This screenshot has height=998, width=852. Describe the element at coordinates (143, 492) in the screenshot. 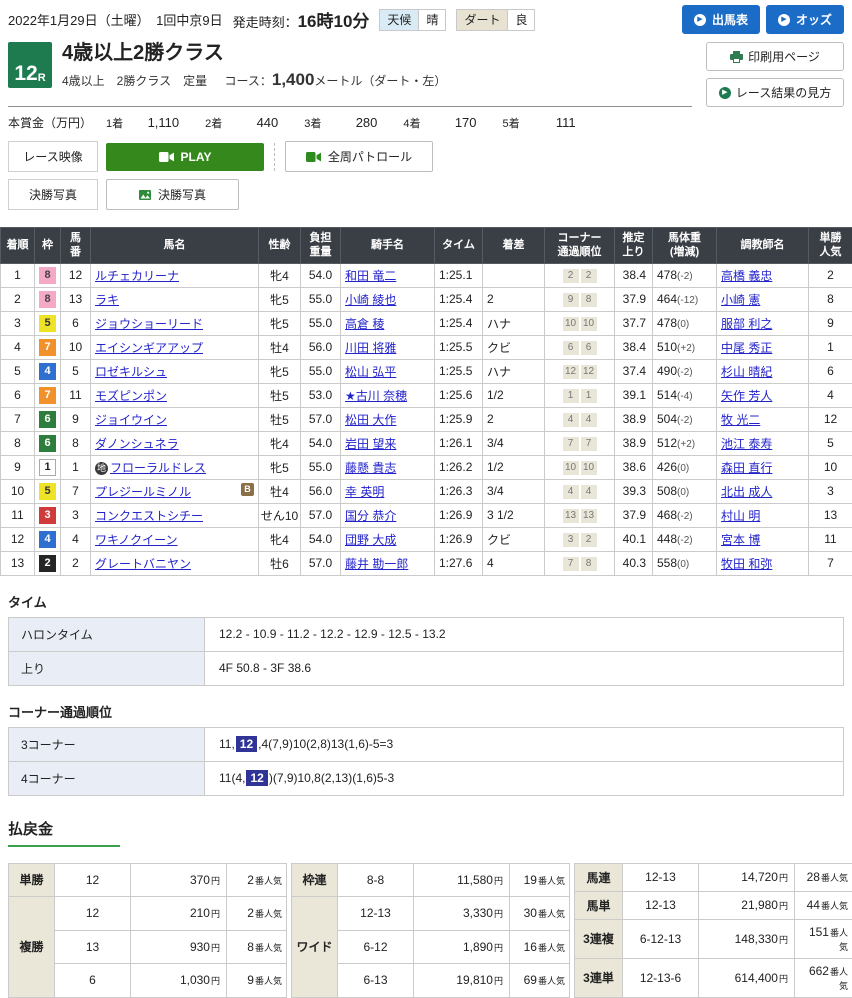

I see `horse-name-link: プレジールミノル` at that location.